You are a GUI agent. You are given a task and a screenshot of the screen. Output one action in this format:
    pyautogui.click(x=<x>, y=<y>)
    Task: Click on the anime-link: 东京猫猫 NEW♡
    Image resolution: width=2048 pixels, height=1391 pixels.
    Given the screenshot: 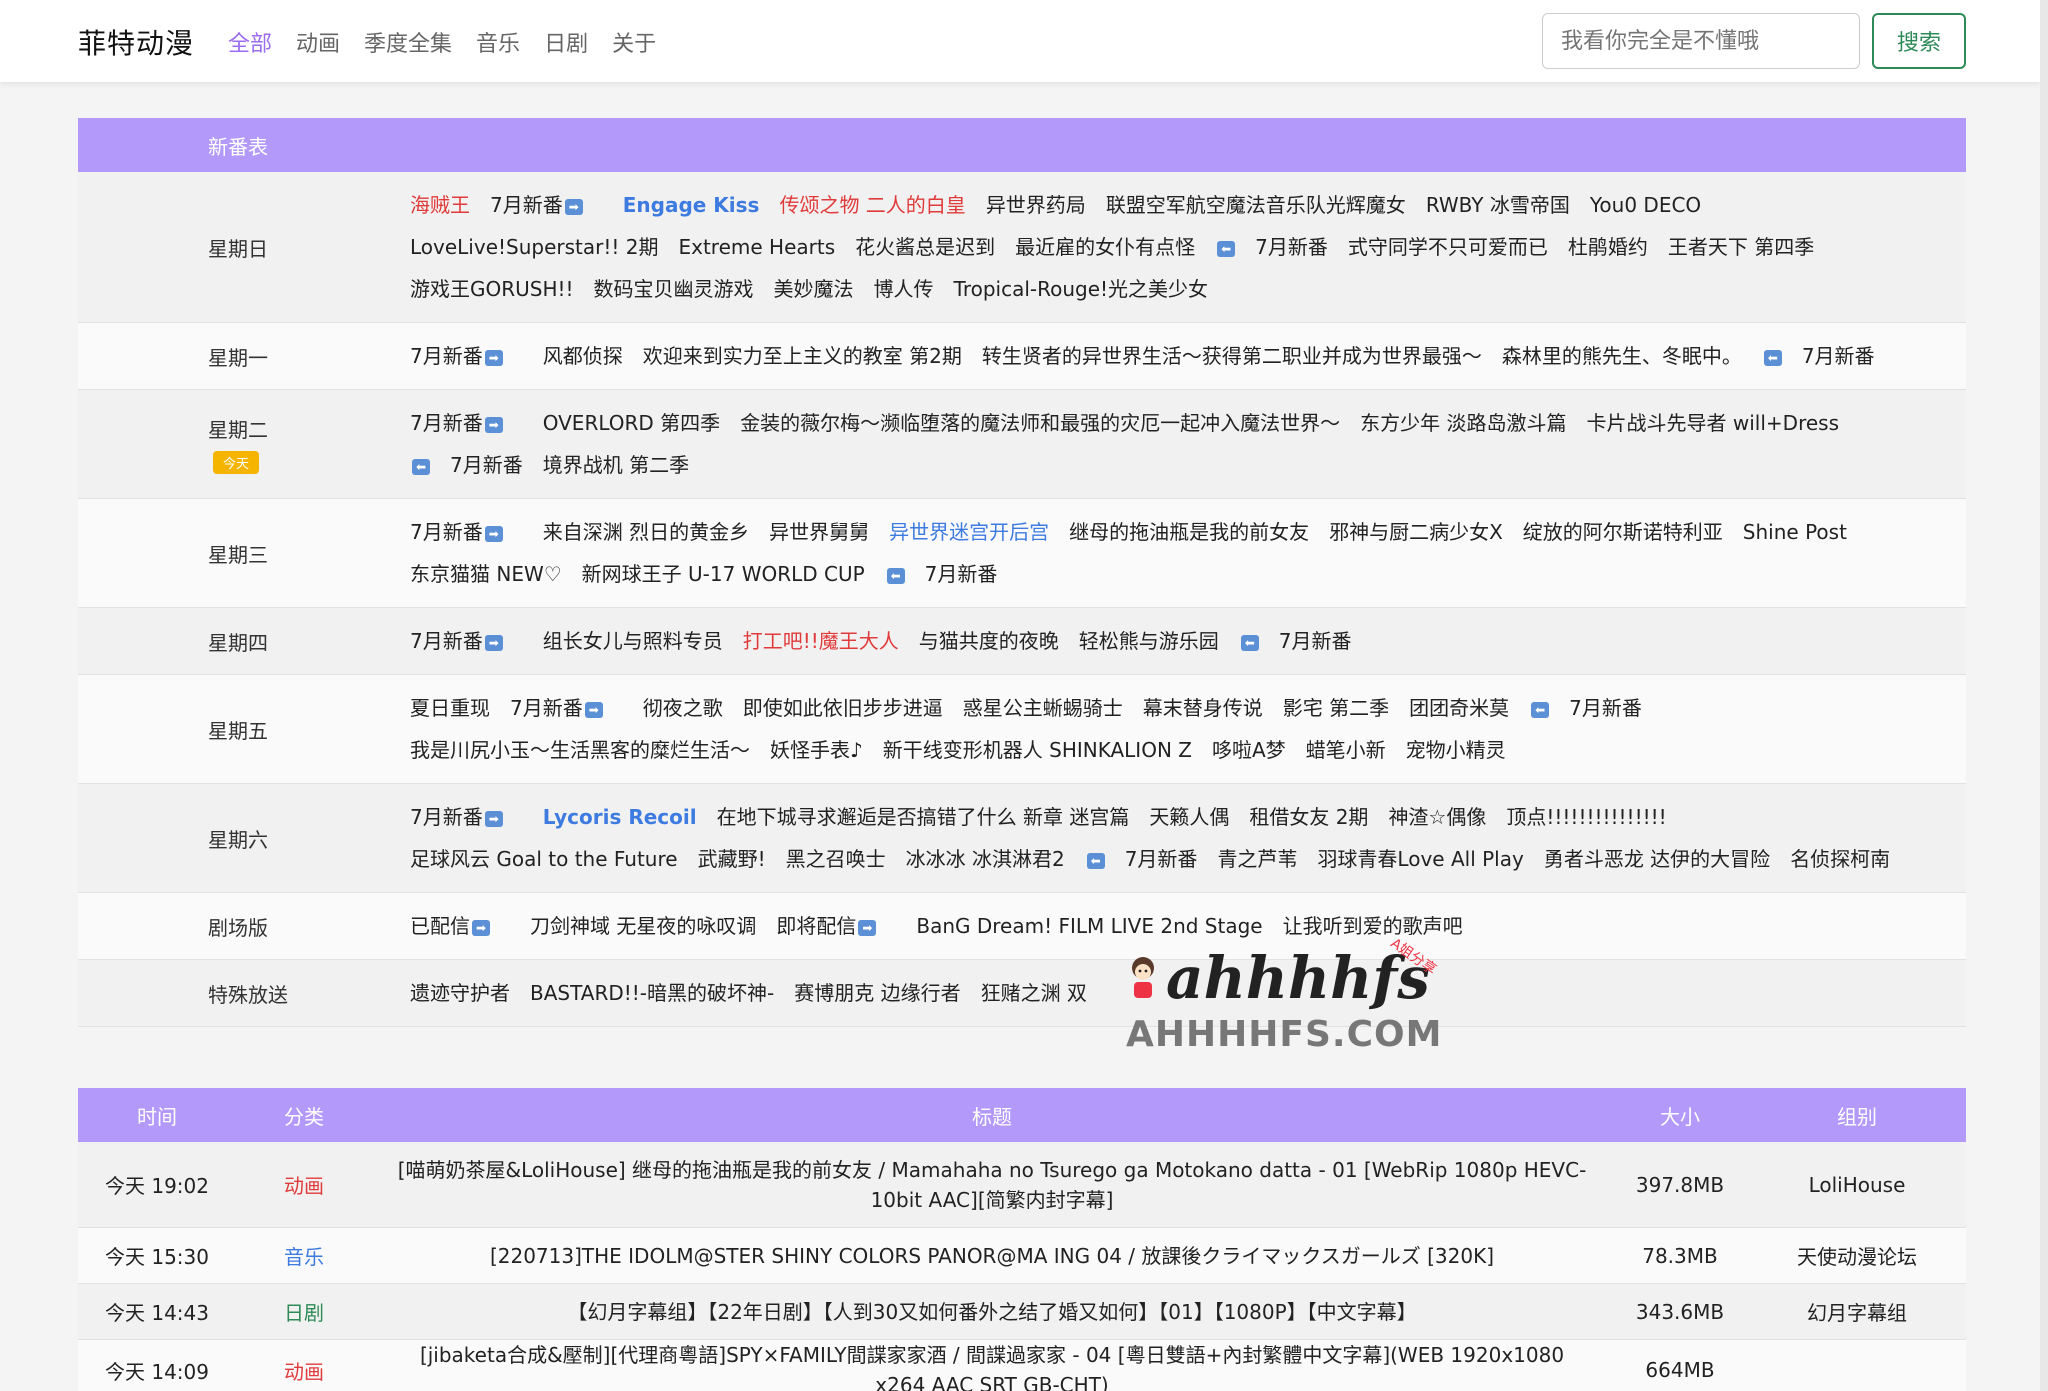 What is the action you would take?
    pyautogui.click(x=486, y=574)
    